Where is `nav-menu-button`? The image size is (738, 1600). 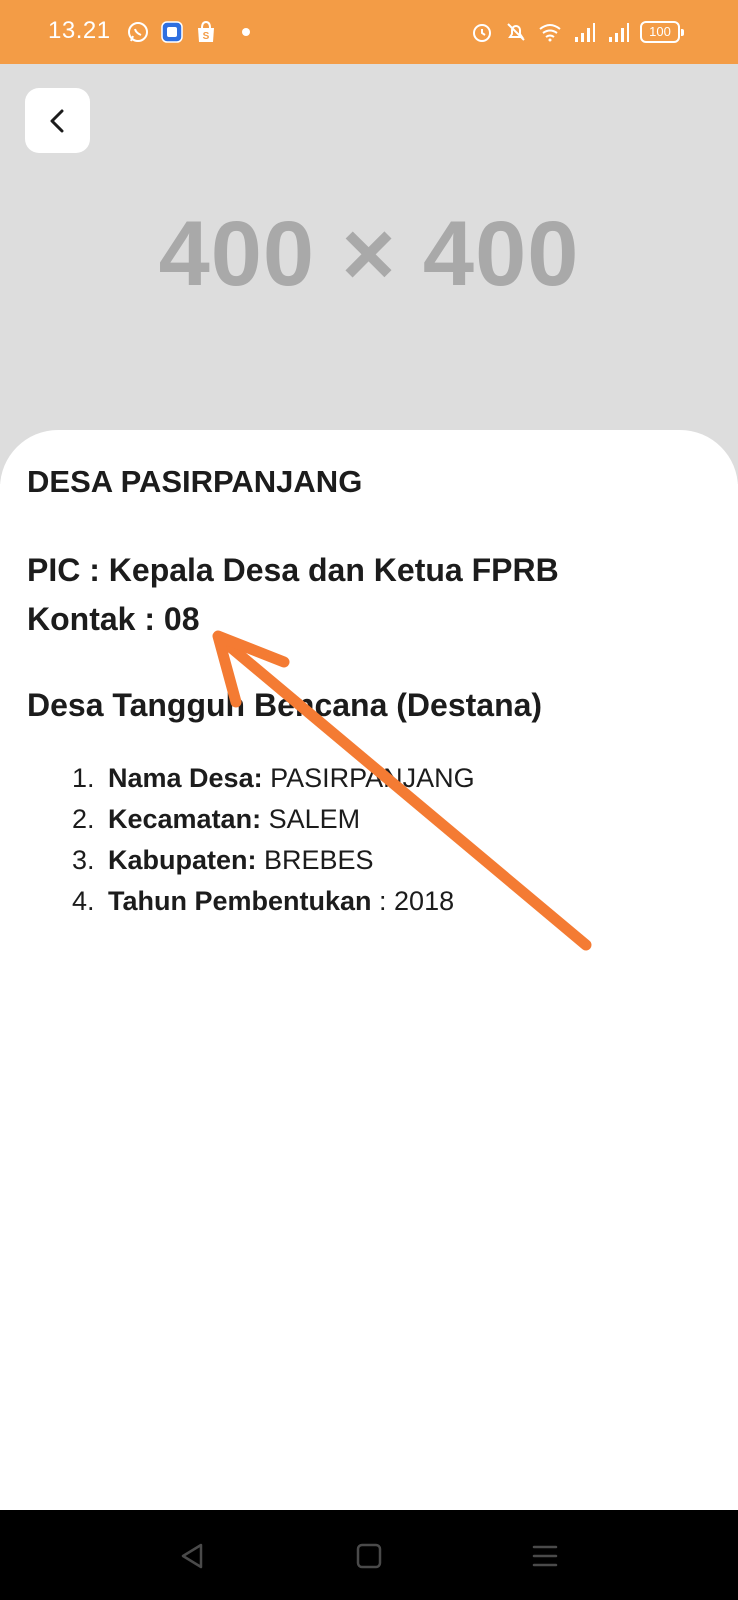 nav-menu-button is located at coordinates (545, 1556).